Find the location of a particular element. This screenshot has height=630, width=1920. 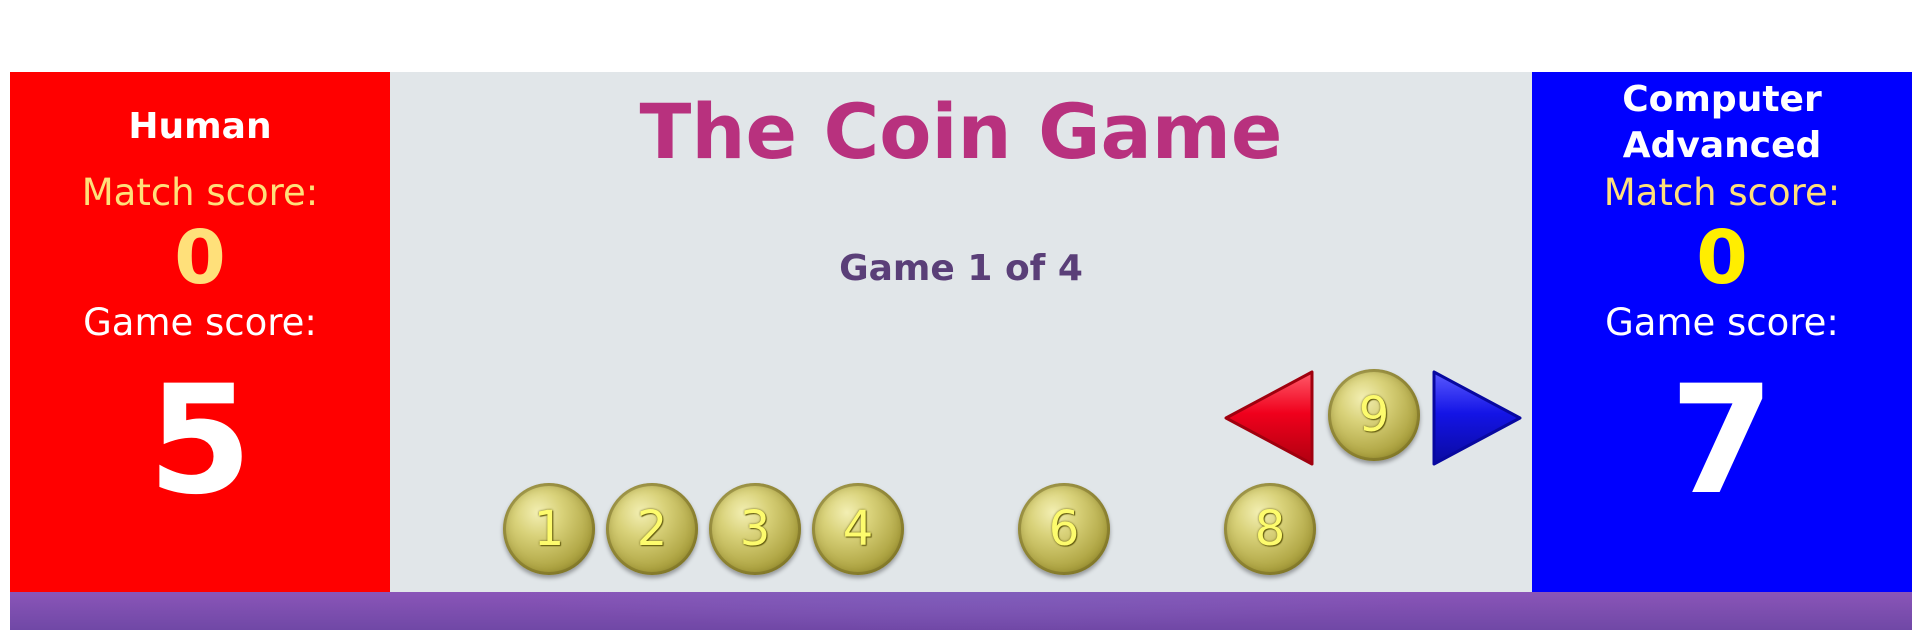

coin-4-label: 4 is located at coordinates (858, 529).